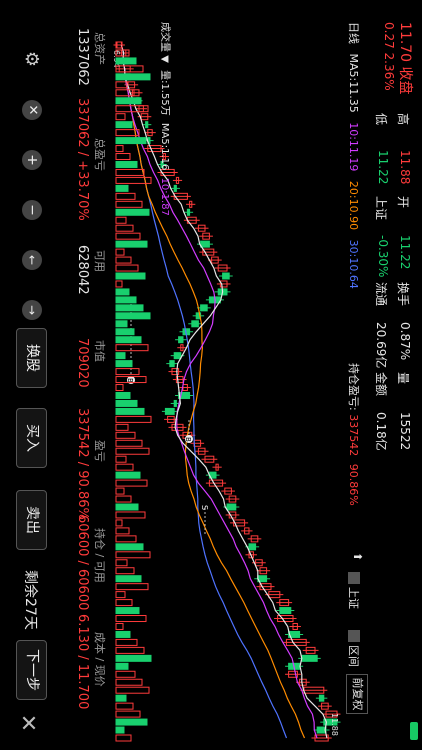  Describe the element at coordinates (188, 439) in the screenshot. I see `buy-marker-2: B` at that location.